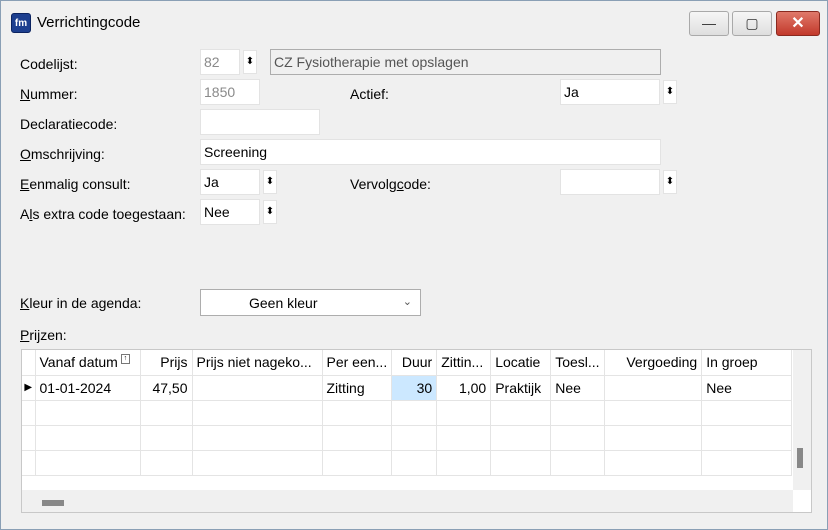 This screenshot has width=828, height=530. Describe the element at coordinates (653, 388) in the screenshot. I see `cell-vergoeding` at that location.